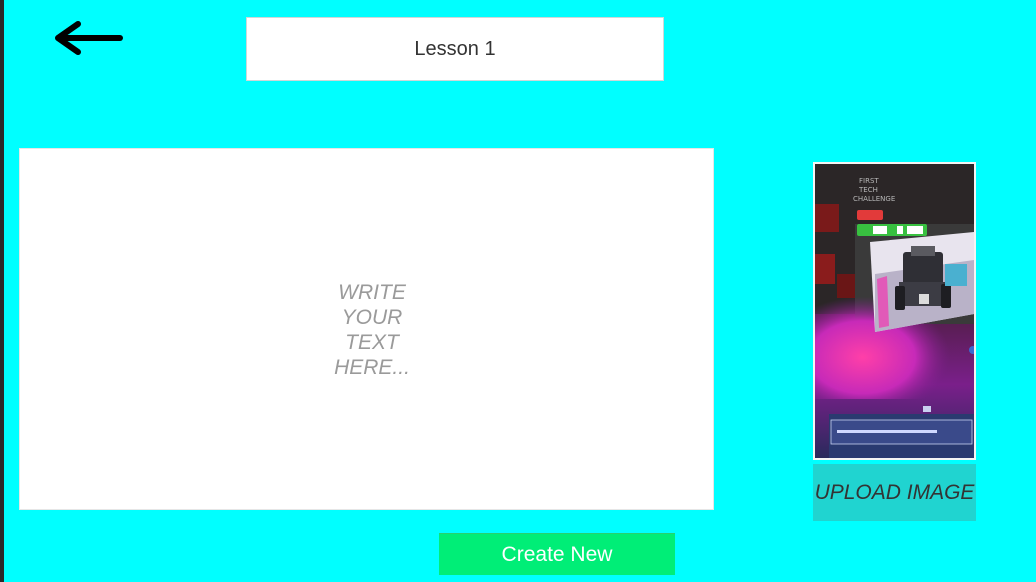  I want to click on arrow-left-icon, so click(89, 38).